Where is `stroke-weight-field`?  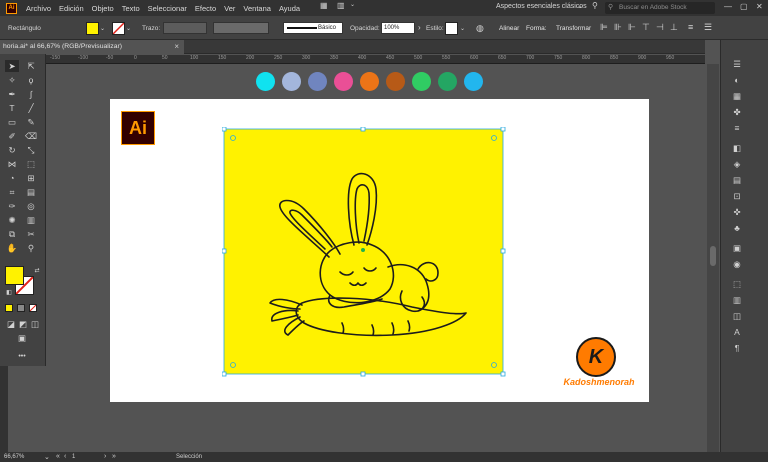
stroke-weight-field is located at coordinates (185, 28).